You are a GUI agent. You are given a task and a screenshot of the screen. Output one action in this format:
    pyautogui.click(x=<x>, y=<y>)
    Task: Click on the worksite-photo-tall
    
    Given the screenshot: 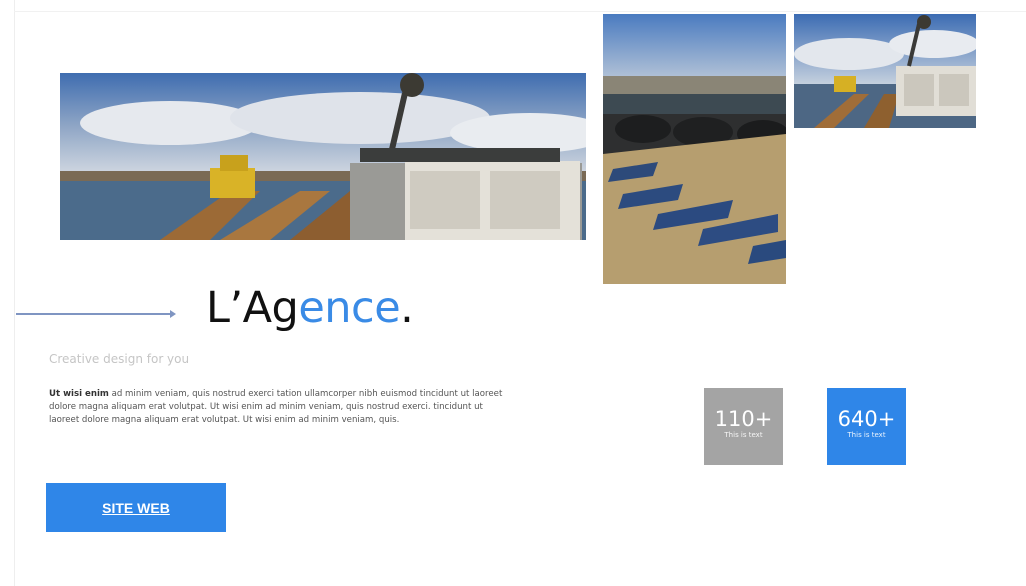 What is the action you would take?
    pyautogui.click(x=694, y=149)
    